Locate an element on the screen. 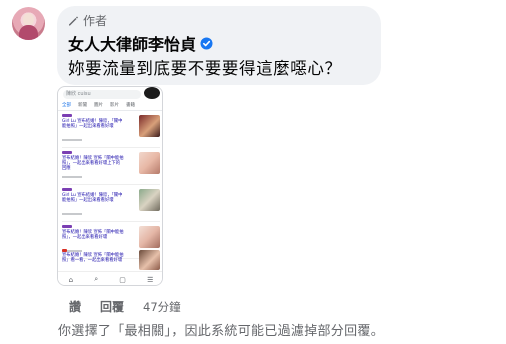 The width and height of the screenshot is (506, 344). author-badge: 作者 is located at coordinates (87, 20).